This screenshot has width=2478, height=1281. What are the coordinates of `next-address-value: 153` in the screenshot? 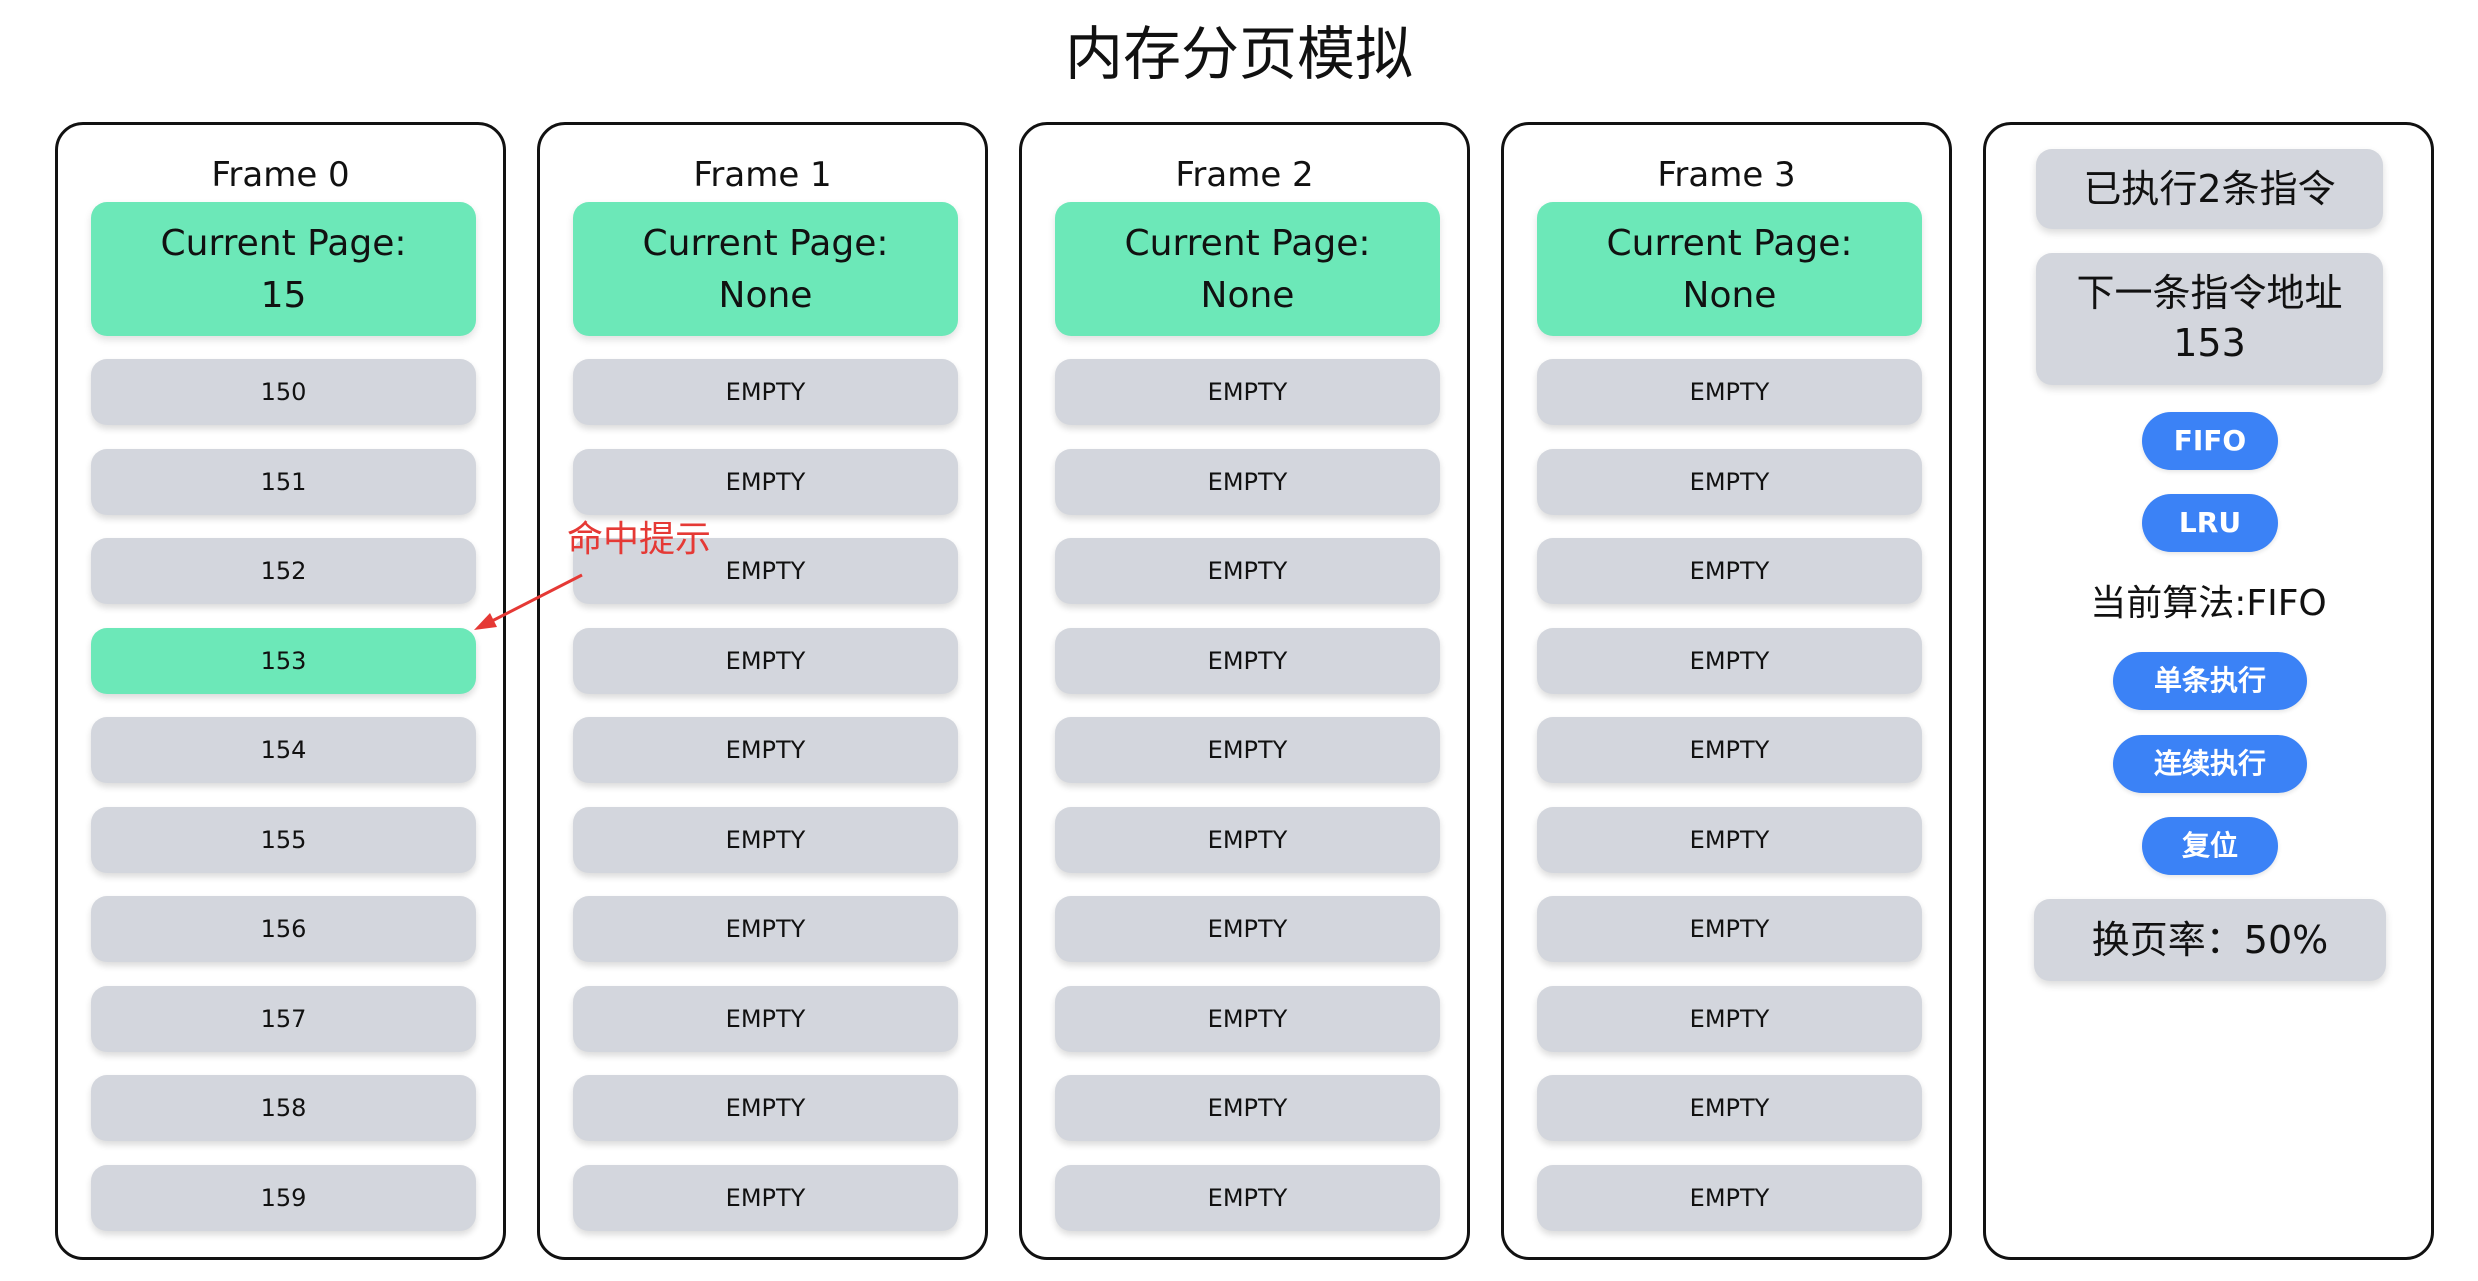 It's located at (2209, 343).